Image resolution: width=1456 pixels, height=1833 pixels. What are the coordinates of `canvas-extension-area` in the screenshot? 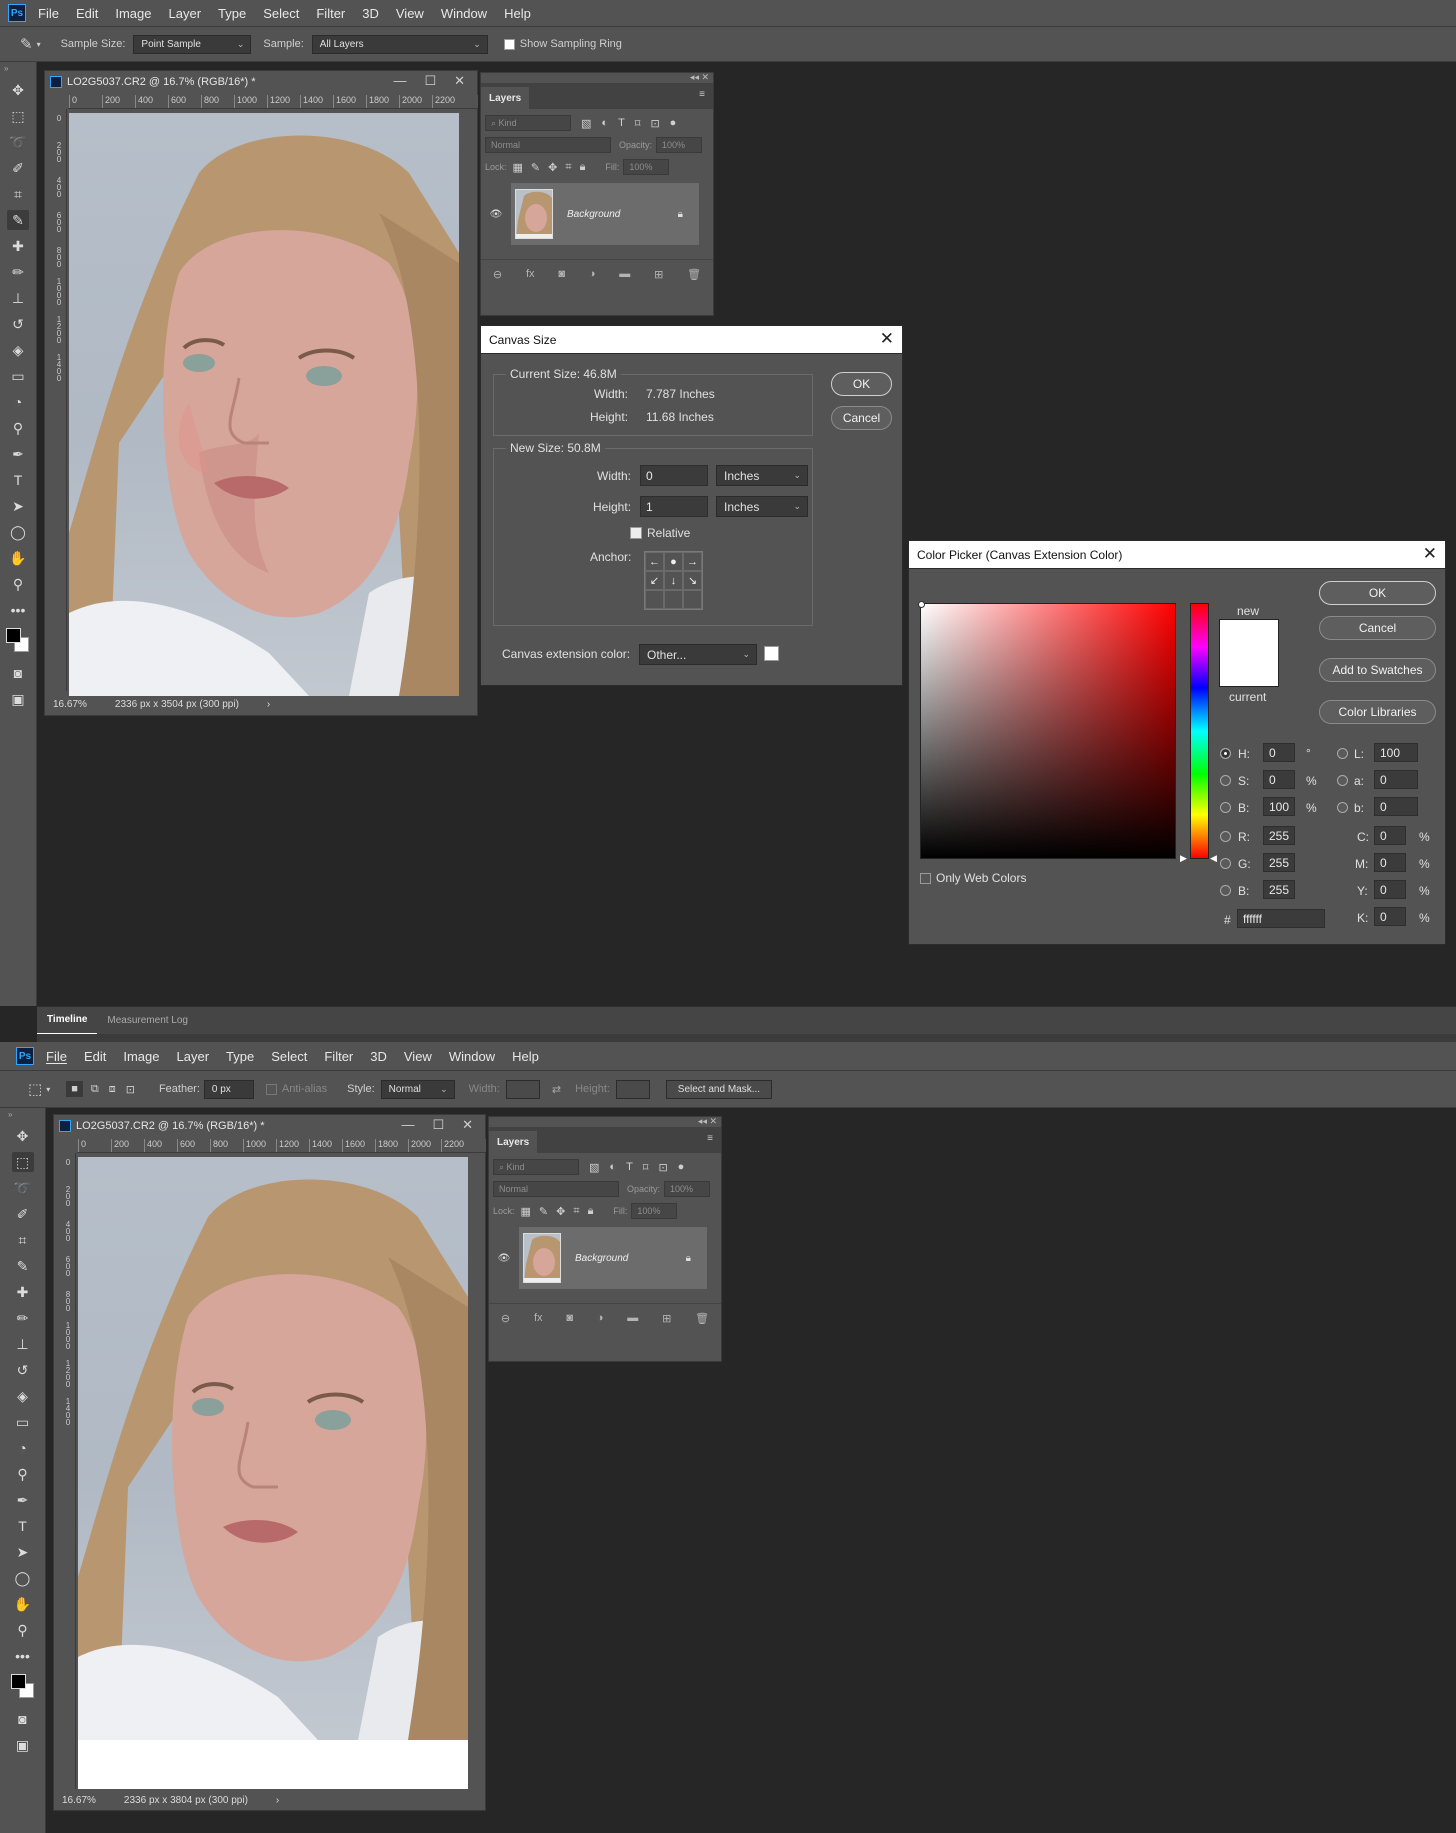 It's located at (273, 1764).